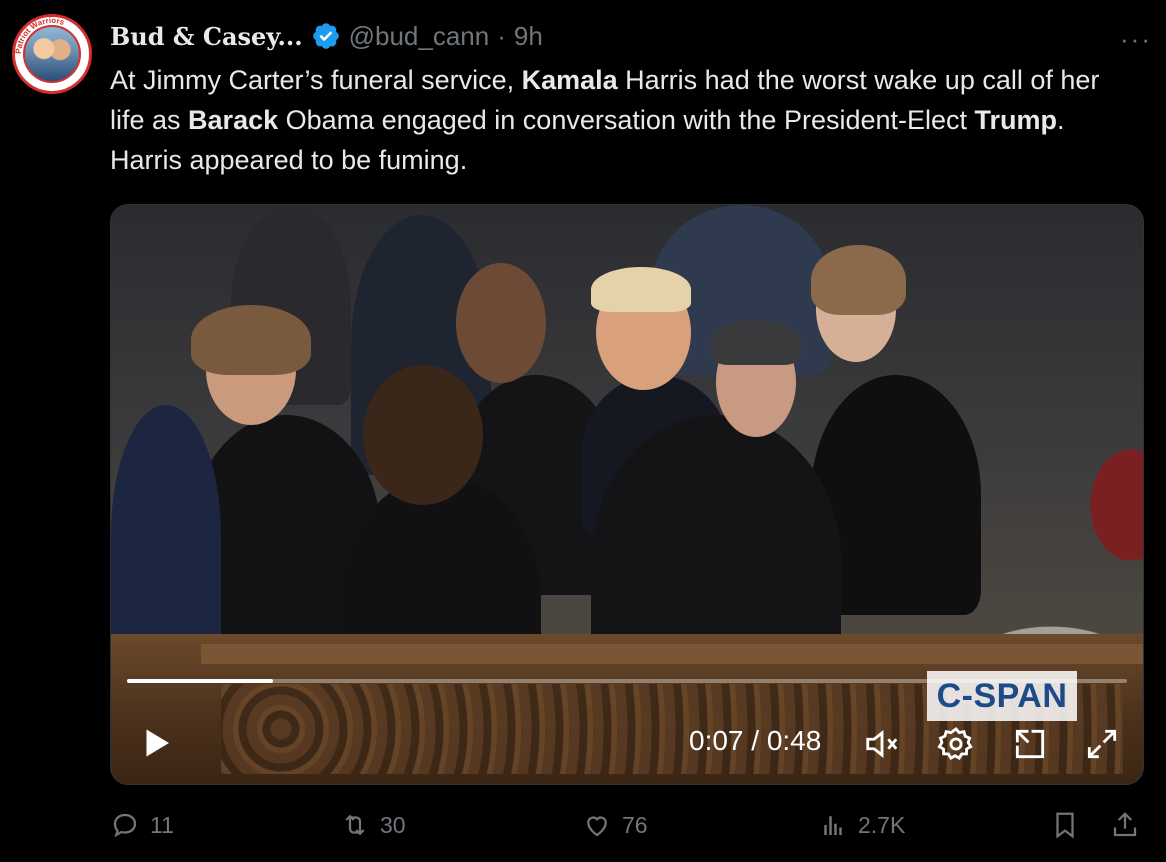 The width and height of the screenshot is (1166, 862). What do you see at coordinates (142, 825) in the screenshot?
I see `reply-button: 11` at bounding box center [142, 825].